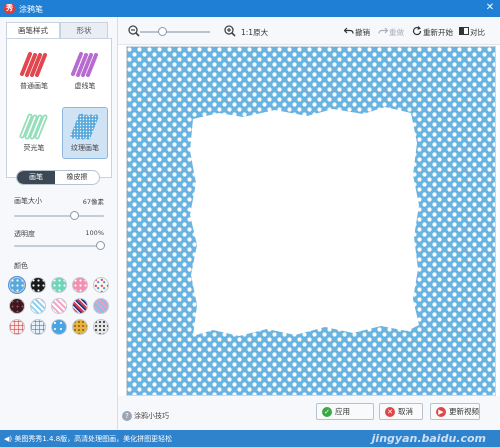 This screenshot has height=447, width=500. What do you see at coordinates (464, 411) in the screenshot?
I see `tutorial-label: 更新视频` at bounding box center [464, 411].